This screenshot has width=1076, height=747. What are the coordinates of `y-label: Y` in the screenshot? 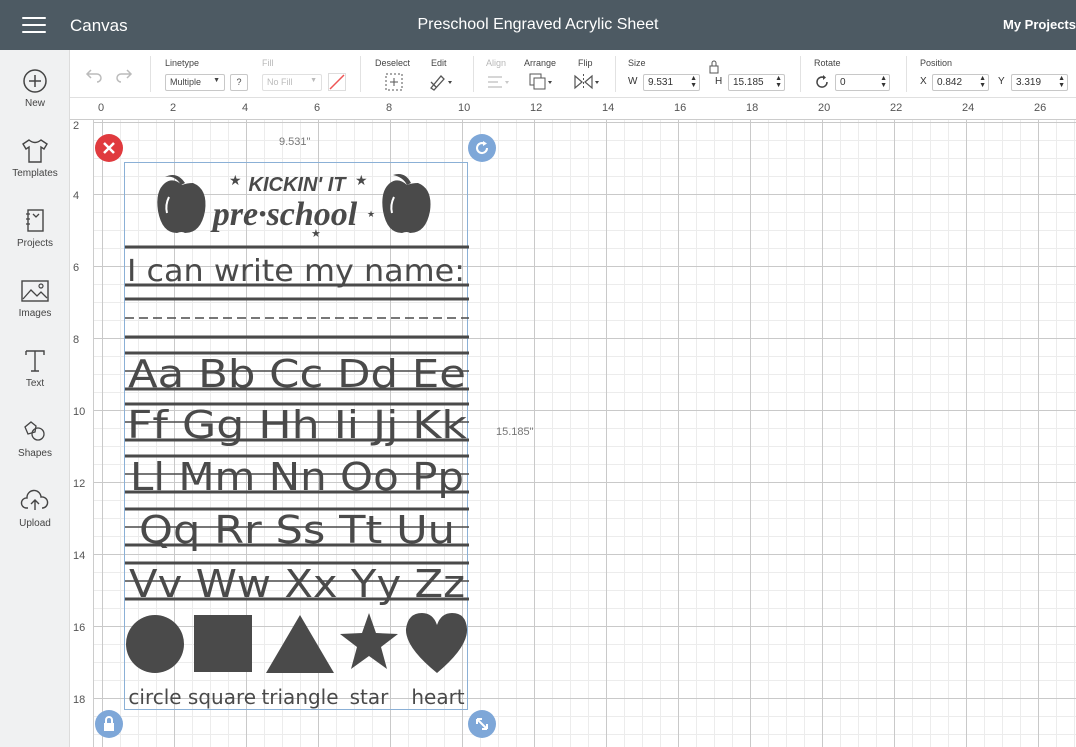 It's located at (1001, 81).